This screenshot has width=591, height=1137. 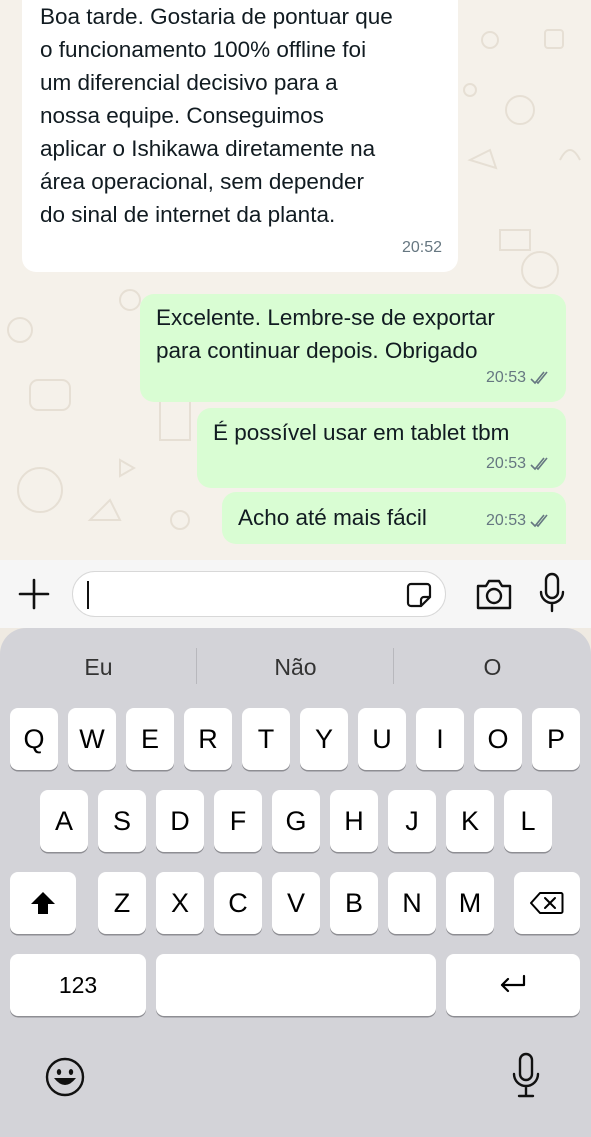 What do you see at coordinates (295, 667) in the screenshot?
I see `suggestion-2: Não` at bounding box center [295, 667].